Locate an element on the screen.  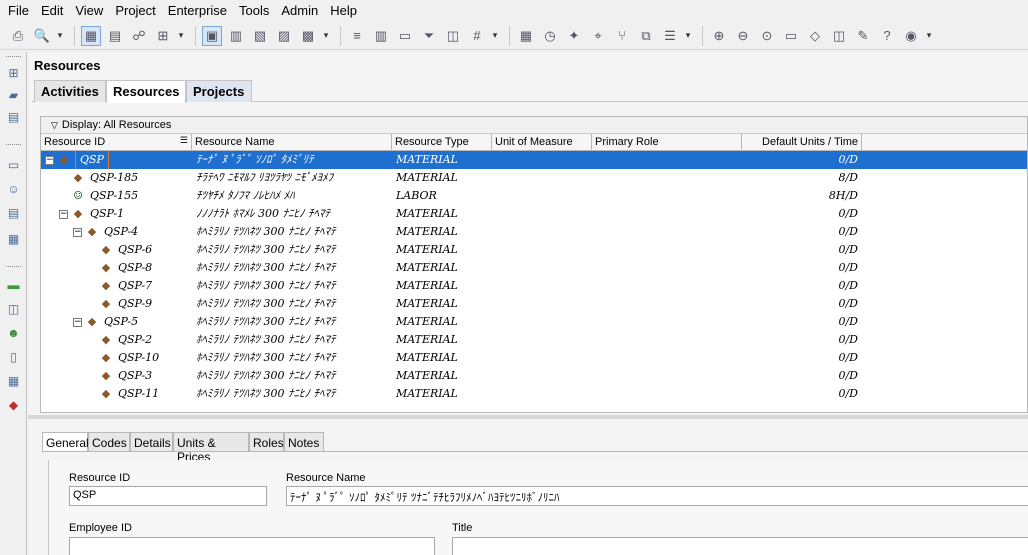
folder-icon: ▭ is located at coordinates (13, 164).